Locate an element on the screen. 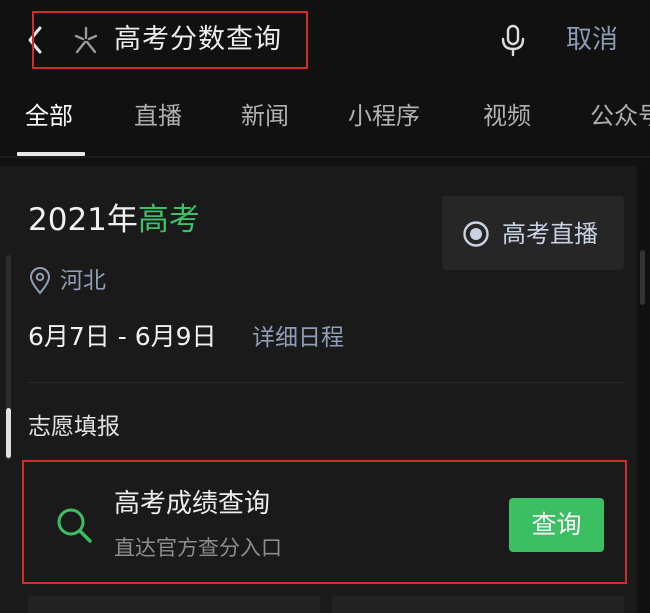 This screenshot has height=613, width=650. query-button: 查询 is located at coordinates (556, 525).